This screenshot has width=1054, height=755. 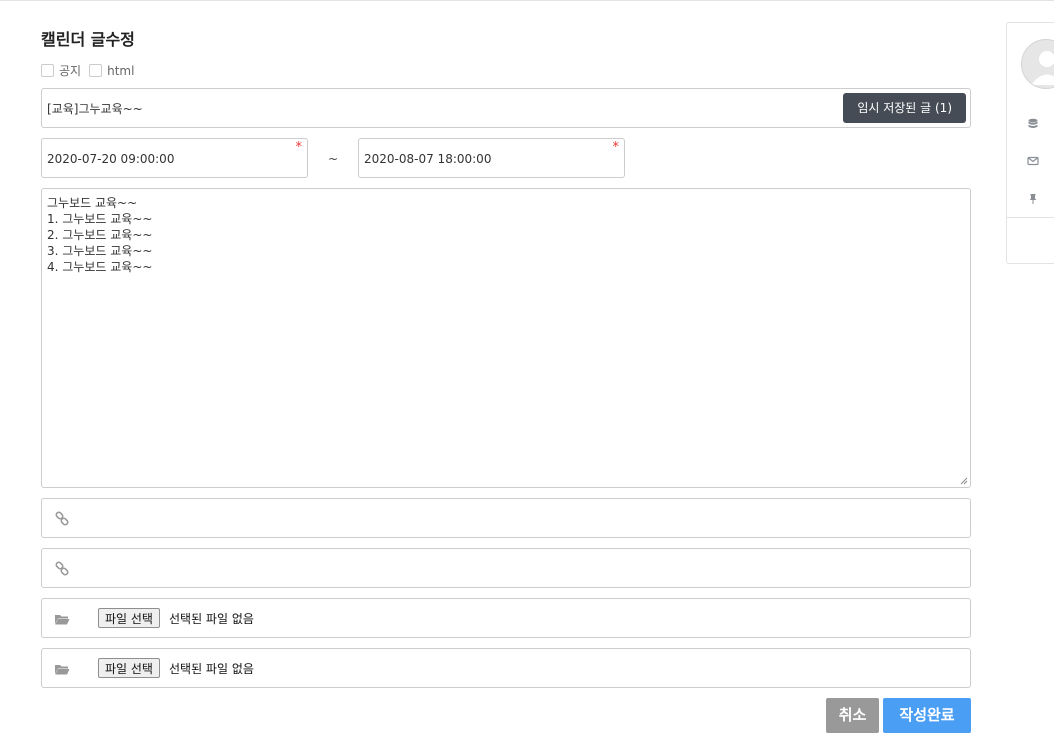 What do you see at coordinates (927, 715) in the screenshot?
I see `submit-button: 작성완료` at bounding box center [927, 715].